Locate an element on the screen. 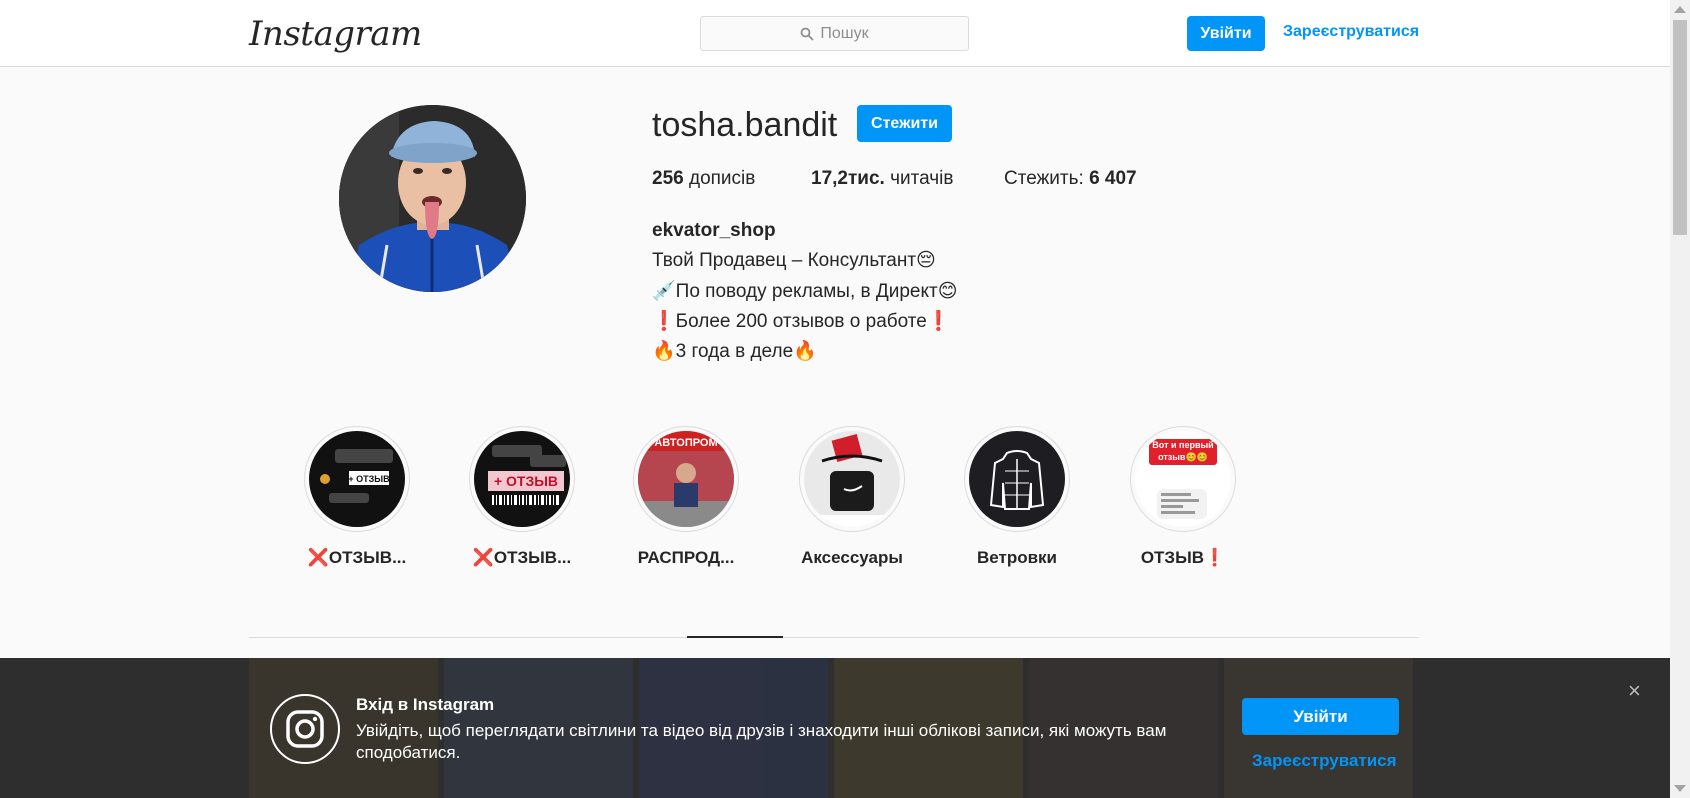 The height and width of the screenshot is (798, 1690). highlight-label: Аксессуары is located at coordinates (852, 557).